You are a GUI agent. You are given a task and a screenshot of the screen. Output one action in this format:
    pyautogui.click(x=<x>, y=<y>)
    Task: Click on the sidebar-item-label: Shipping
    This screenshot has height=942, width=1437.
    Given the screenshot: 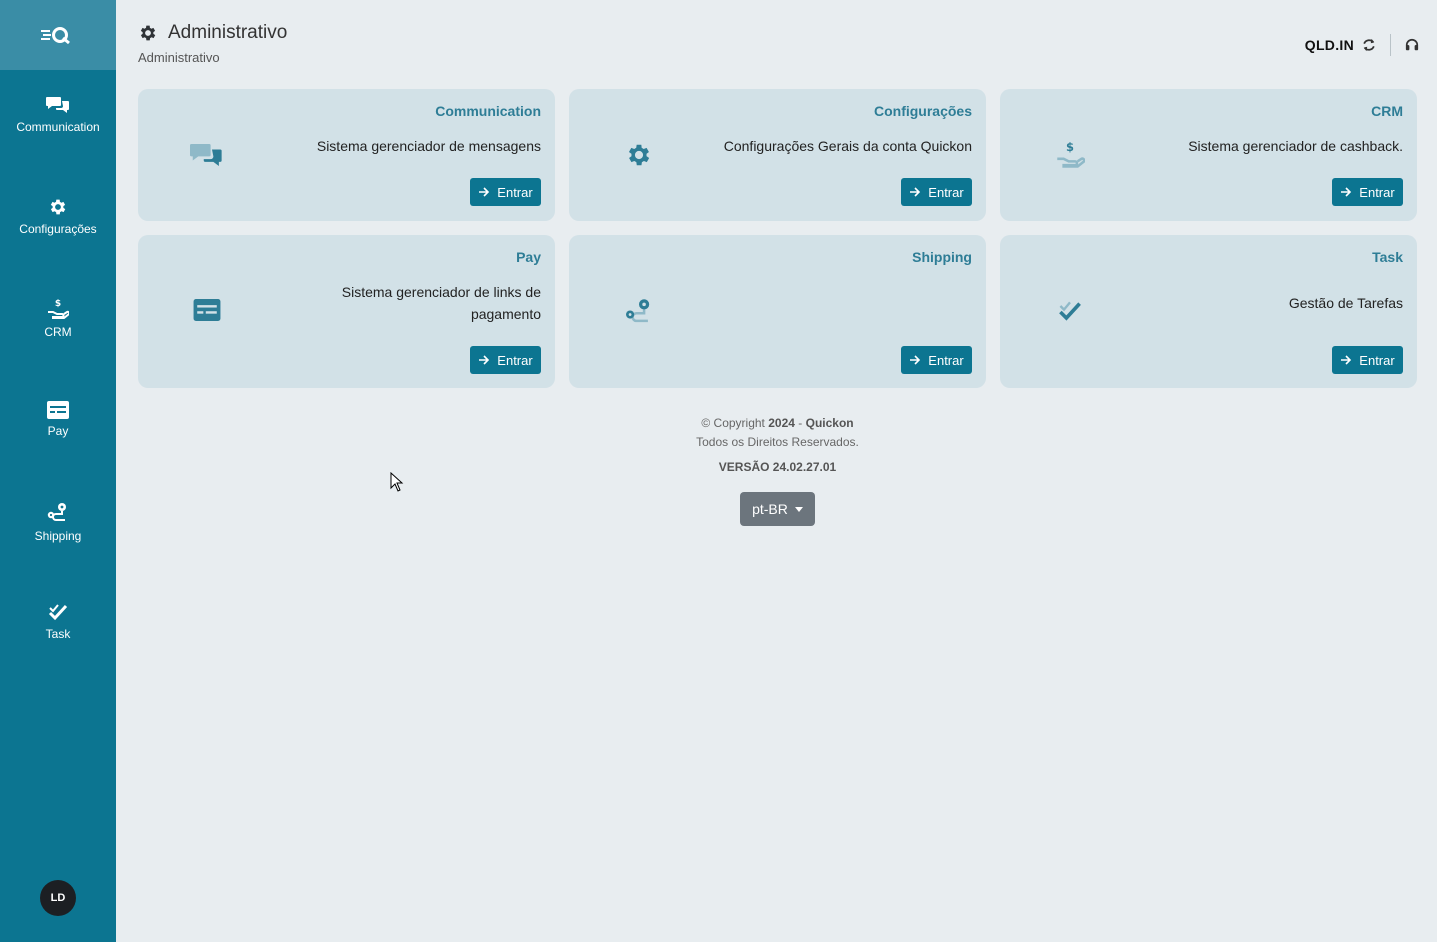 What is the action you would take?
    pyautogui.click(x=58, y=536)
    